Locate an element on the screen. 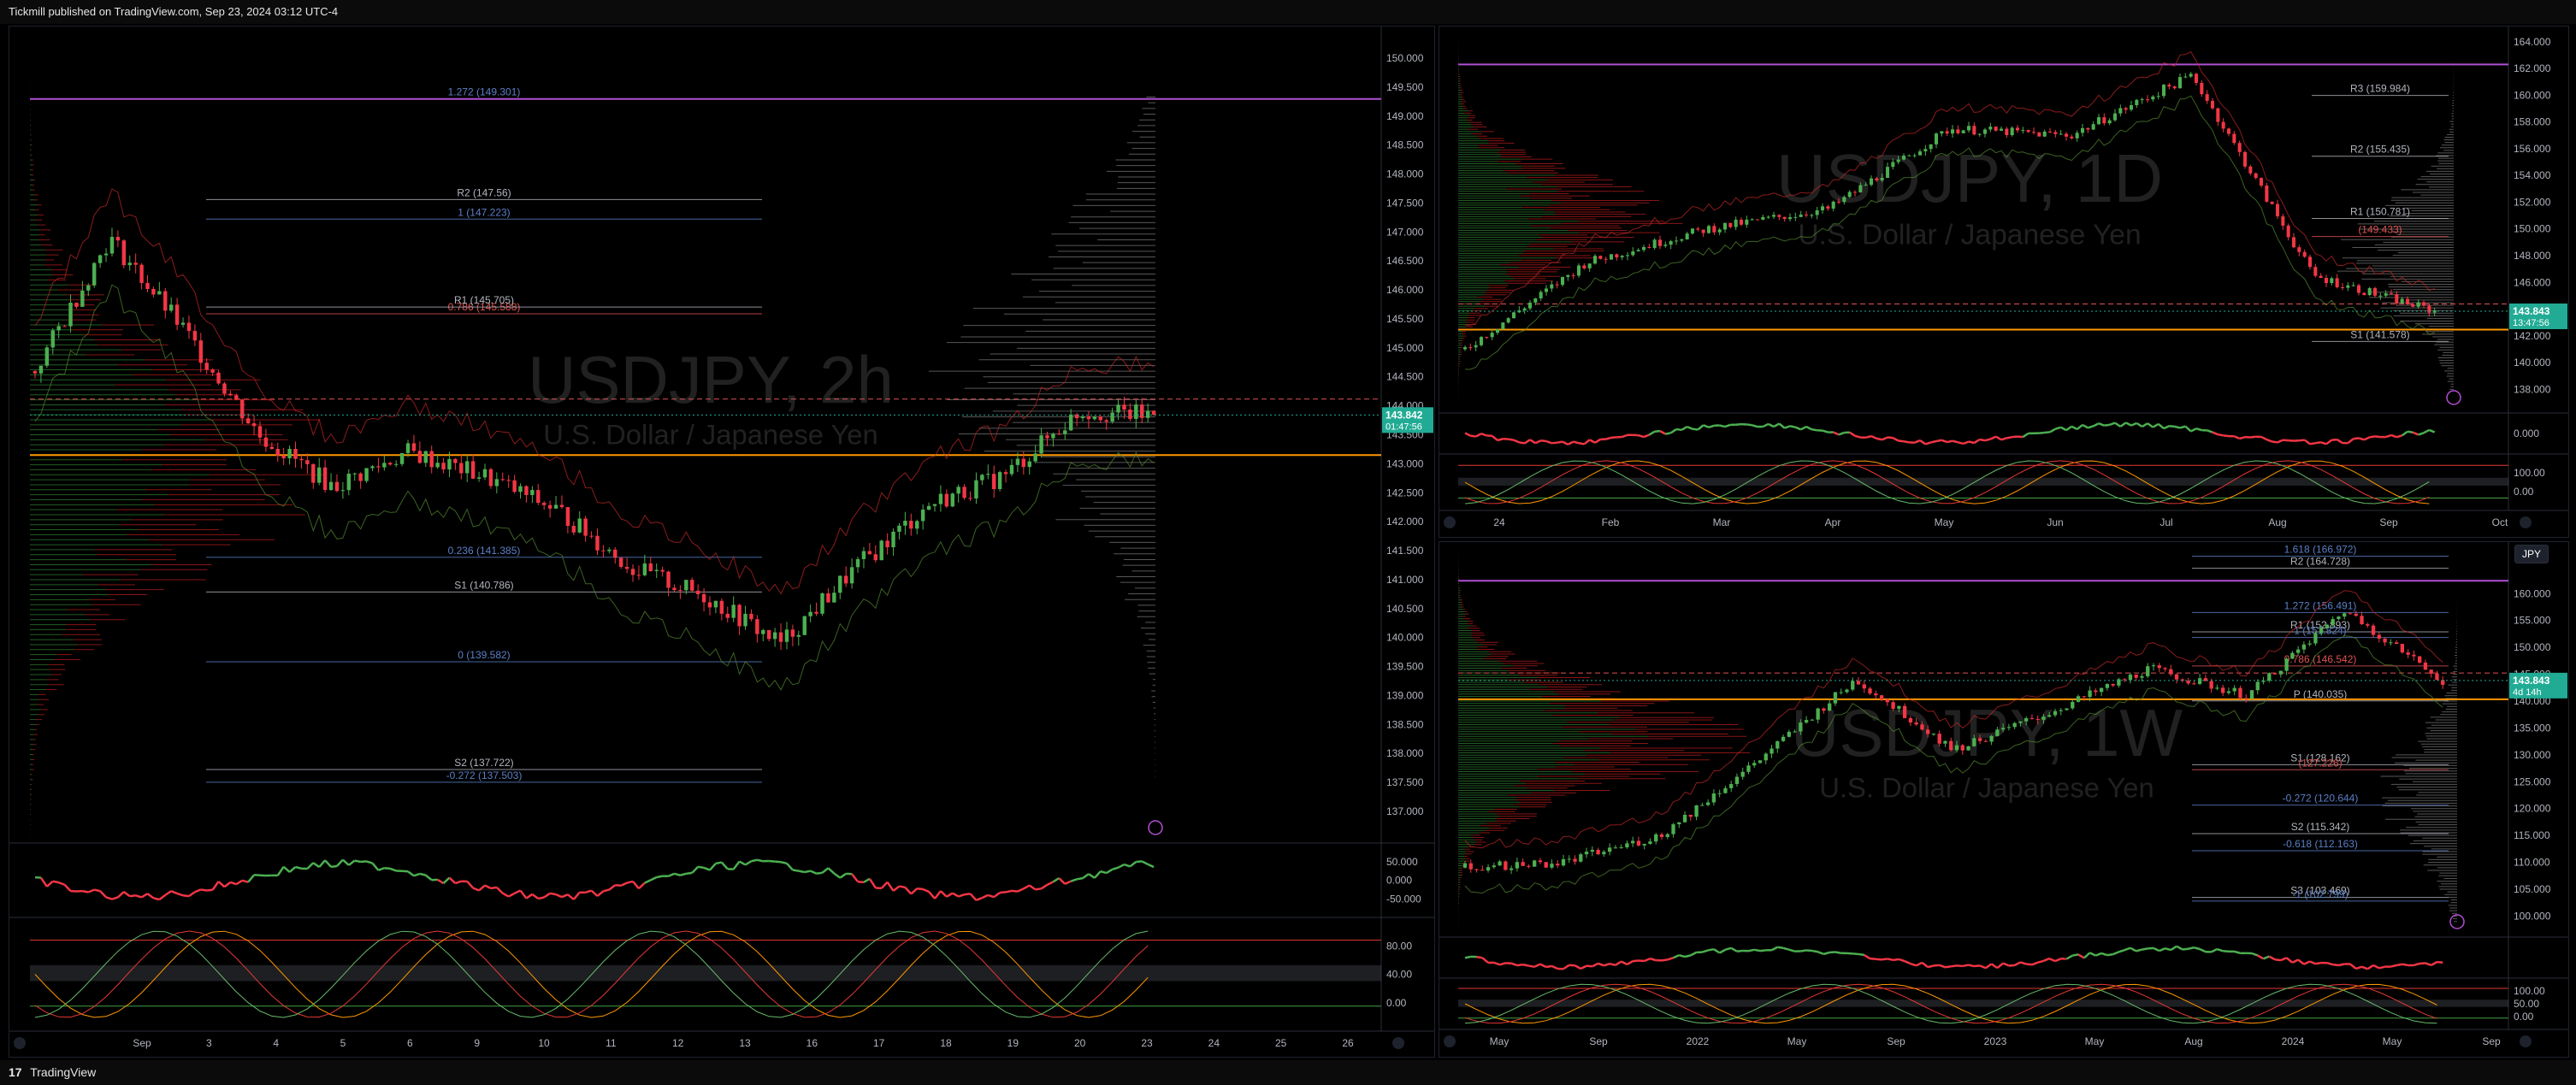  currency-badge: JPY is located at coordinates (2531, 554).